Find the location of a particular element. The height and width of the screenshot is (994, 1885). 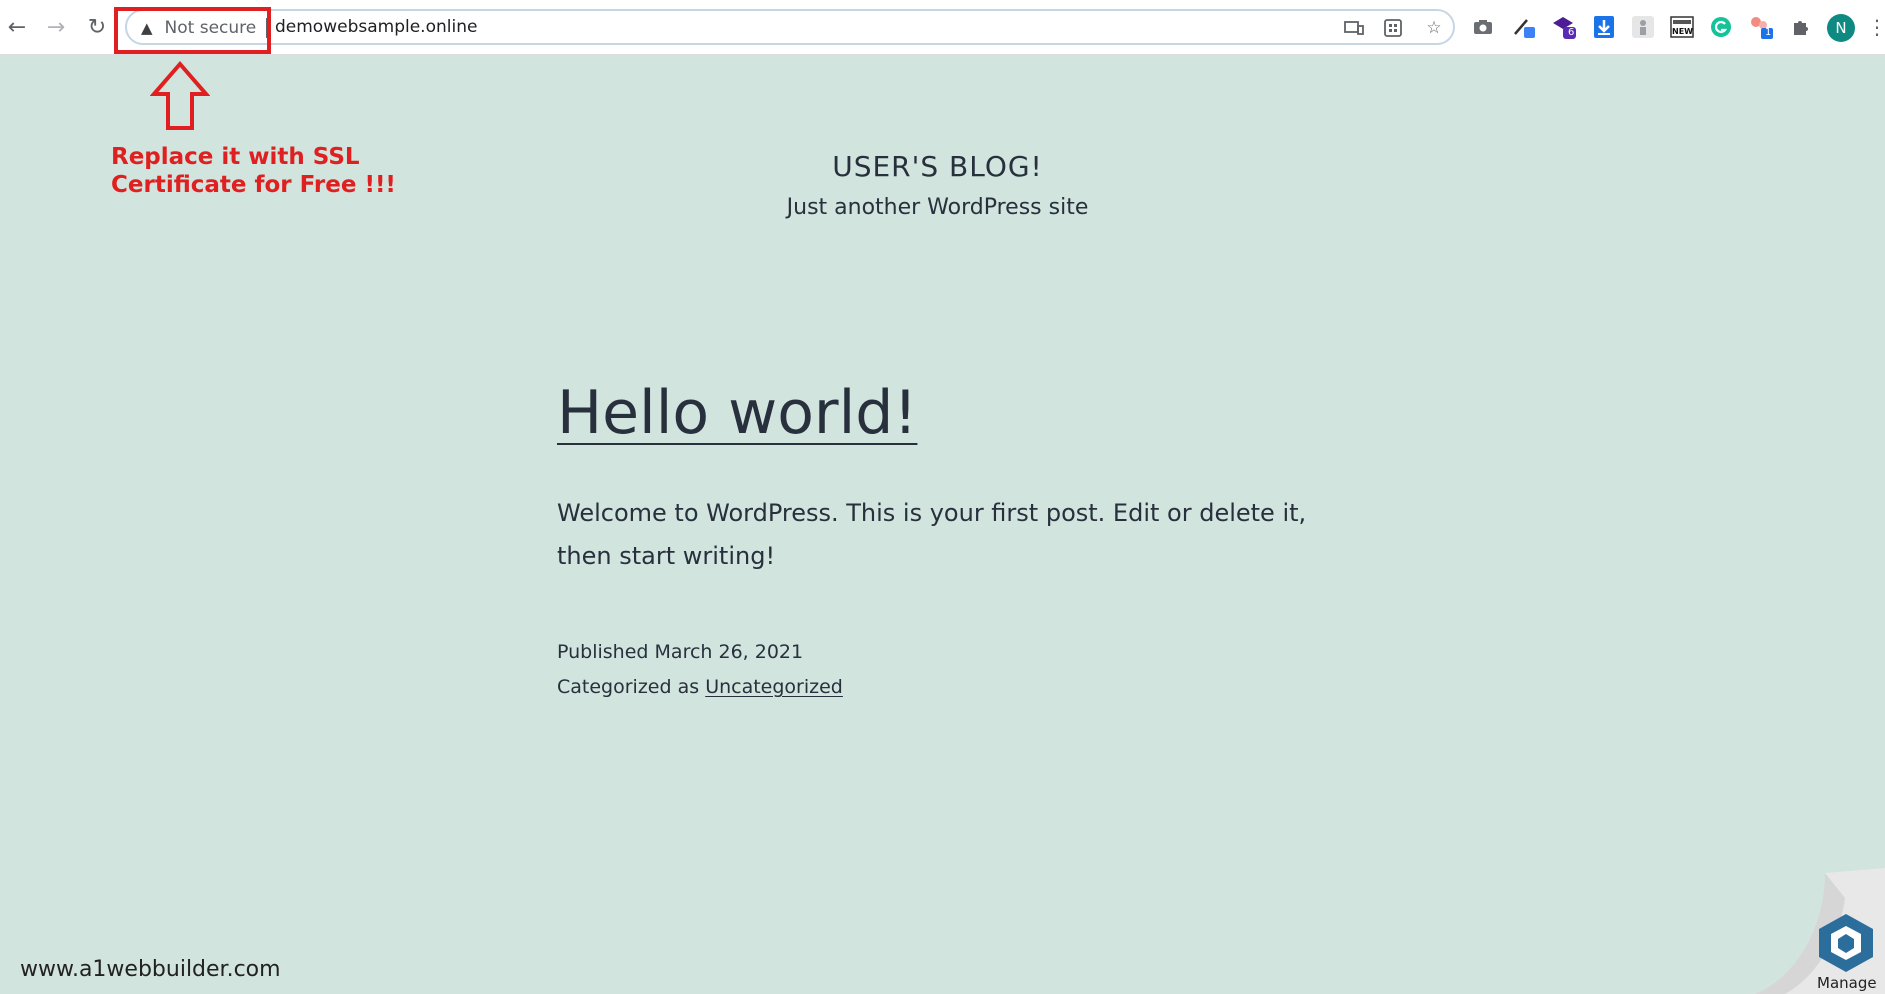

site-title: USER'S BLOG! is located at coordinates (937, 166).